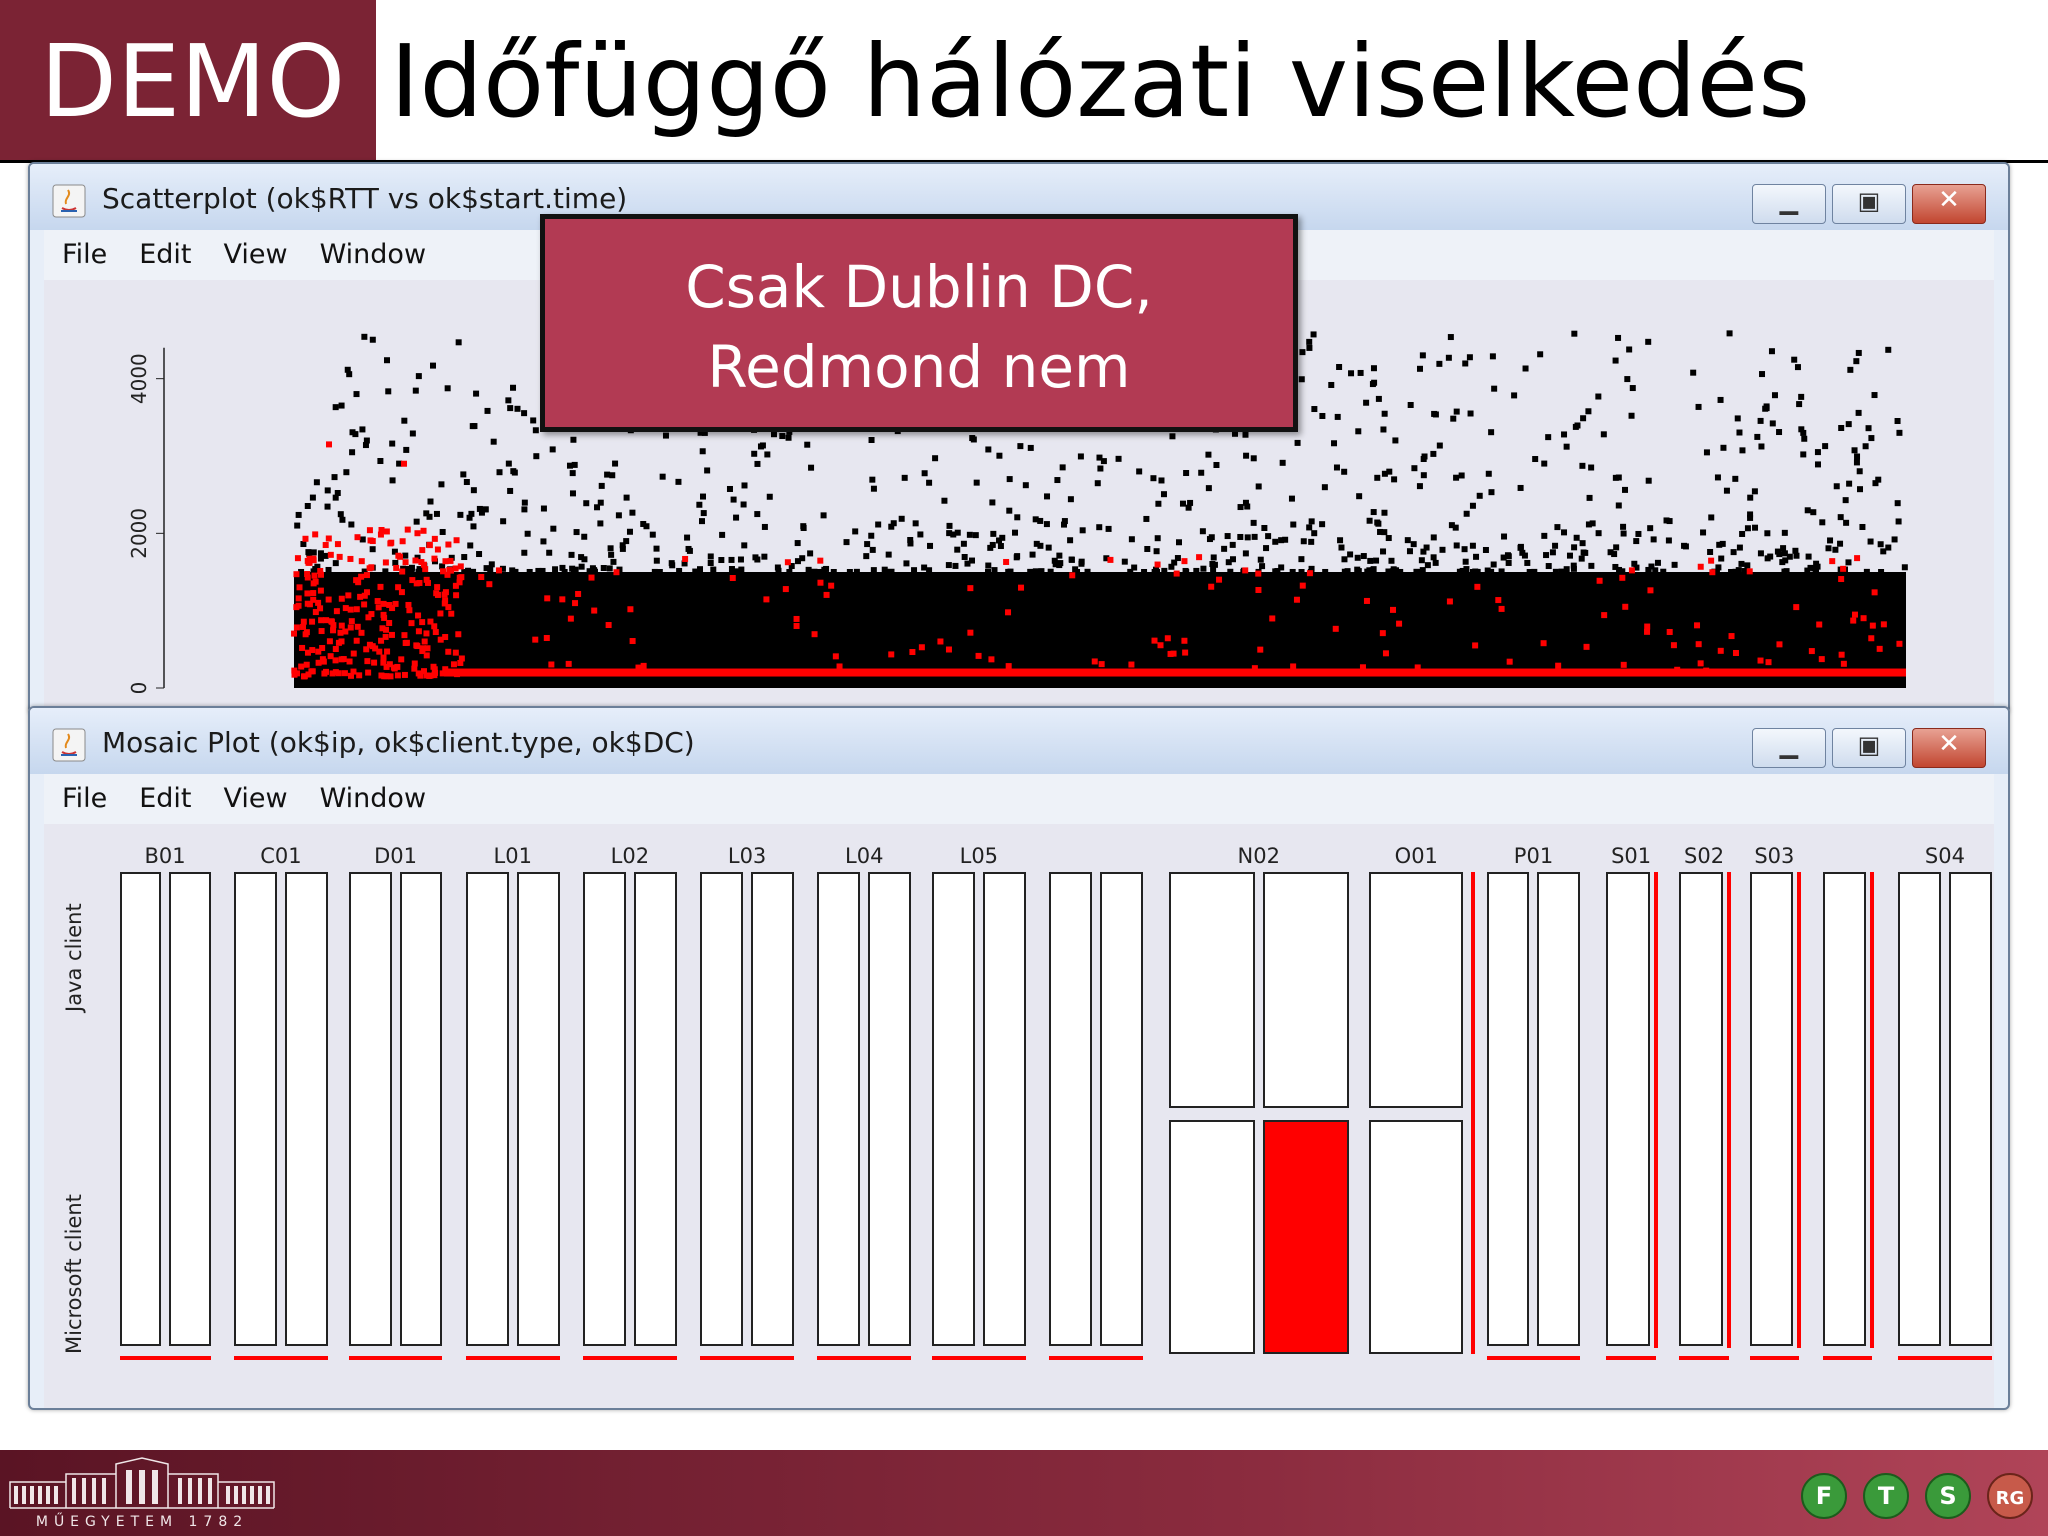  What do you see at coordinates (165, 856) in the screenshot?
I see `mosaic-column-label: B01` at bounding box center [165, 856].